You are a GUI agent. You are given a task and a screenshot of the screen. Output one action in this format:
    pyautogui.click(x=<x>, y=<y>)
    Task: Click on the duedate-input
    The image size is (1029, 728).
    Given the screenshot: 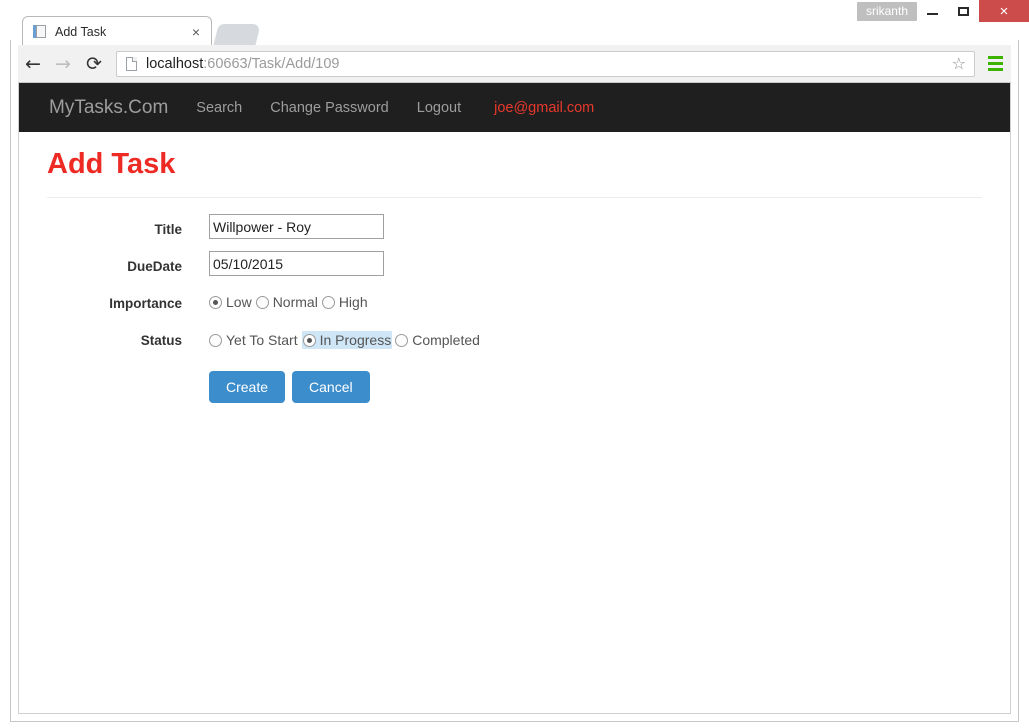 What is the action you would take?
    pyautogui.click(x=296, y=263)
    